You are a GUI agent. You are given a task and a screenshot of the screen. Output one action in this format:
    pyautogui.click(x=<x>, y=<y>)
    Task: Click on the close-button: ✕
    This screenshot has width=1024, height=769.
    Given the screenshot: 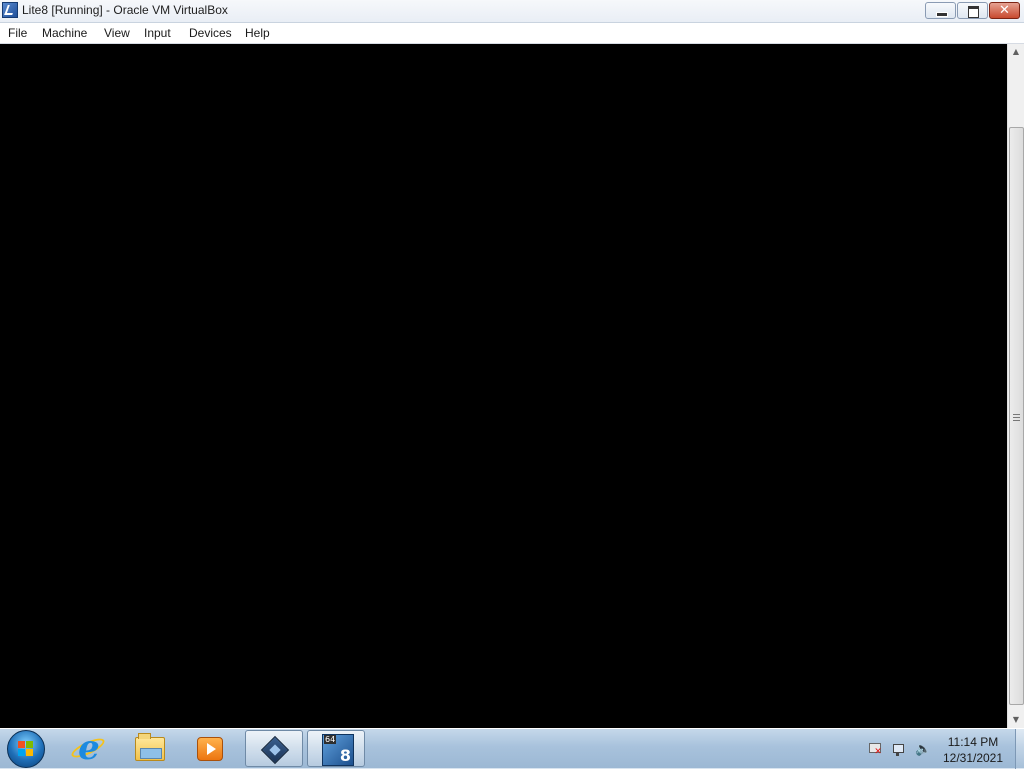 What is the action you would take?
    pyautogui.click(x=1004, y=10)
    